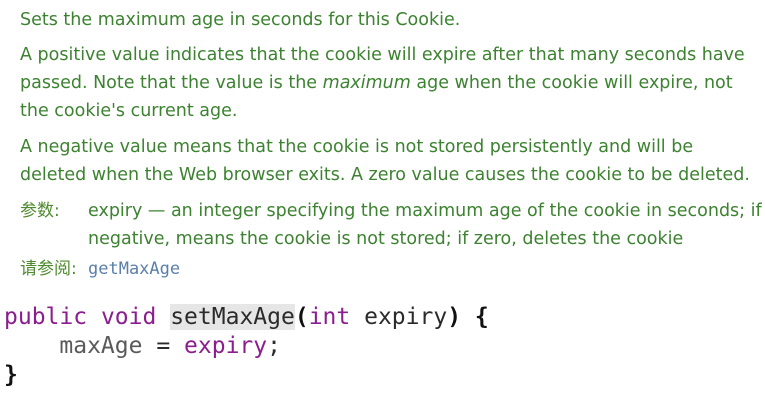  Describe the element at coordinates (226, 346) in the screenshot. I see `assigned-value: expiry` at that location.